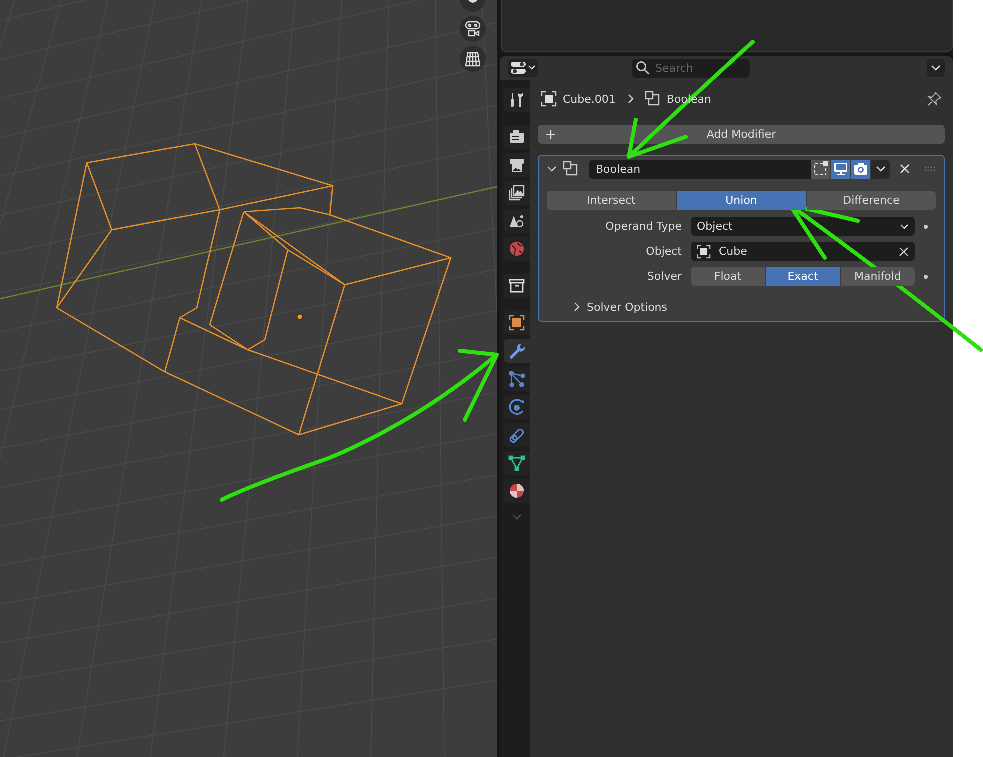  Describe the element at coordinates (878, 276) in the screenshot. I see `solver-option: Manifold` at that location.